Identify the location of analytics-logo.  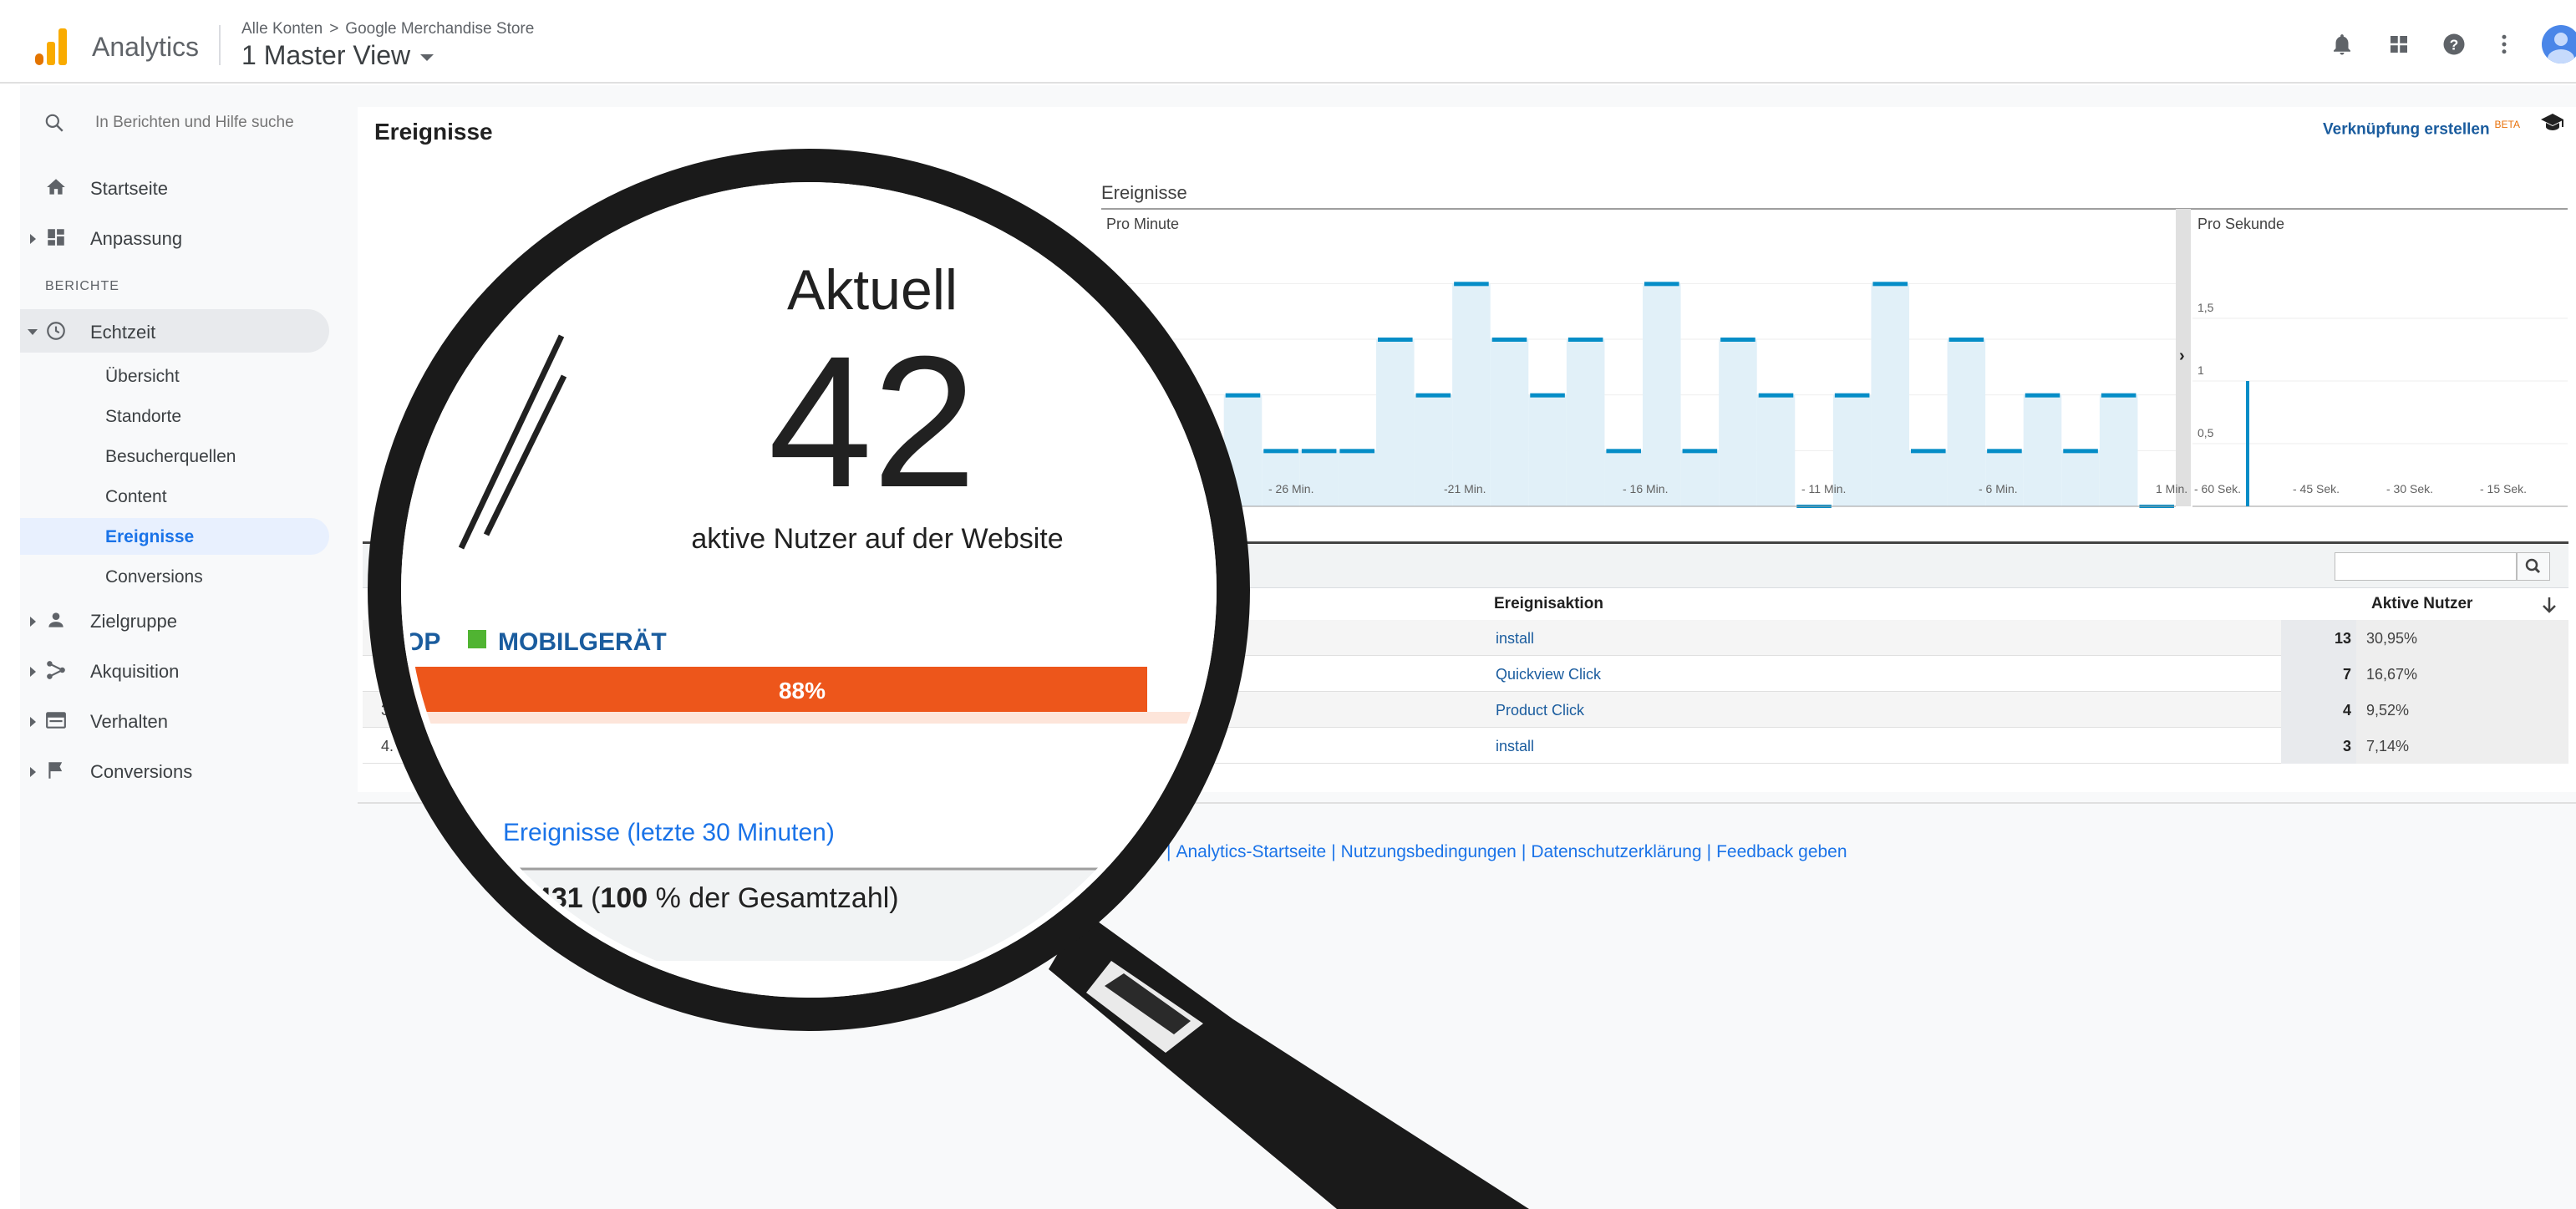
(52, 47).